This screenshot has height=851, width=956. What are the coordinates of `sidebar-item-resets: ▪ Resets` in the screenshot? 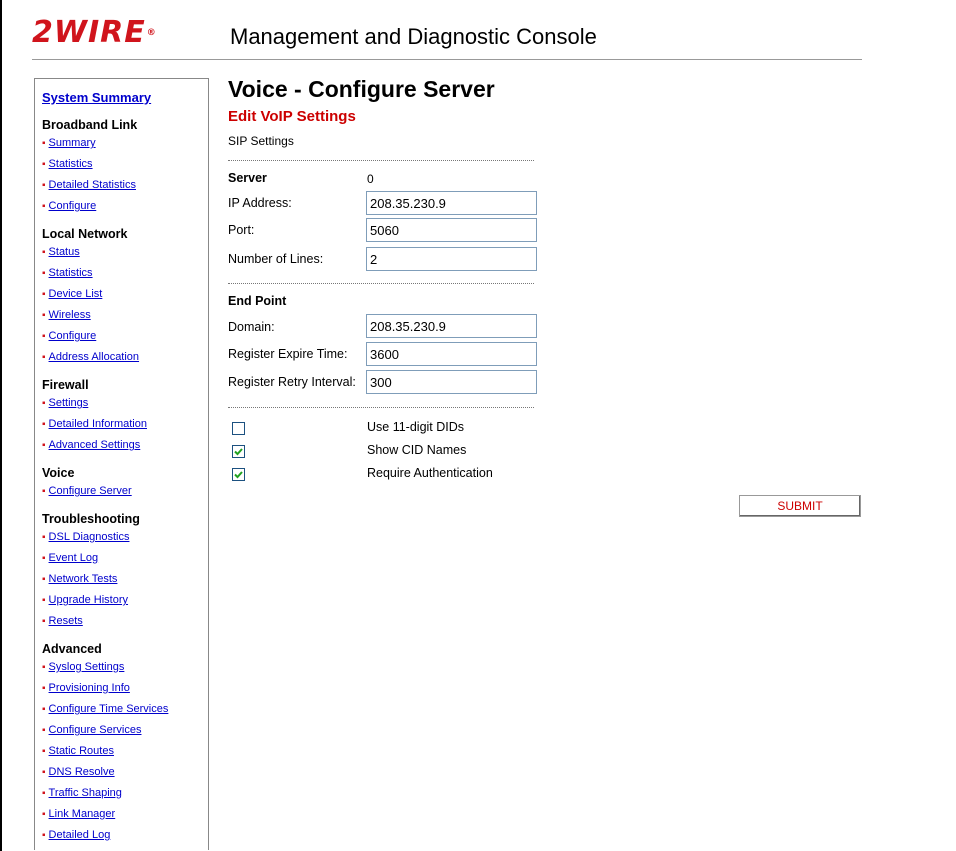 It's located at (62, 621).